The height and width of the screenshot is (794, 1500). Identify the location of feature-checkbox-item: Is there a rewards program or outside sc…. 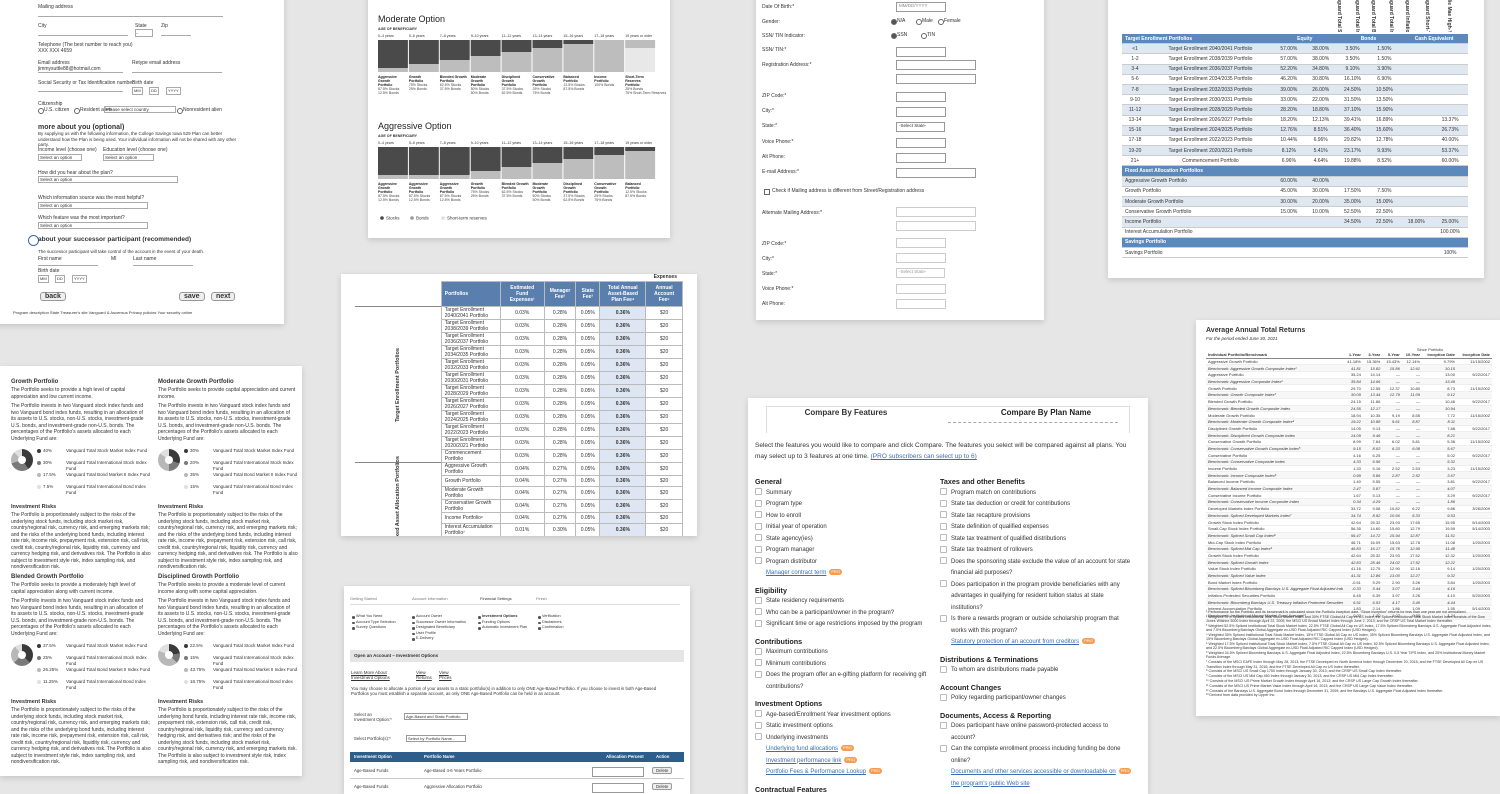
(1042, 620).